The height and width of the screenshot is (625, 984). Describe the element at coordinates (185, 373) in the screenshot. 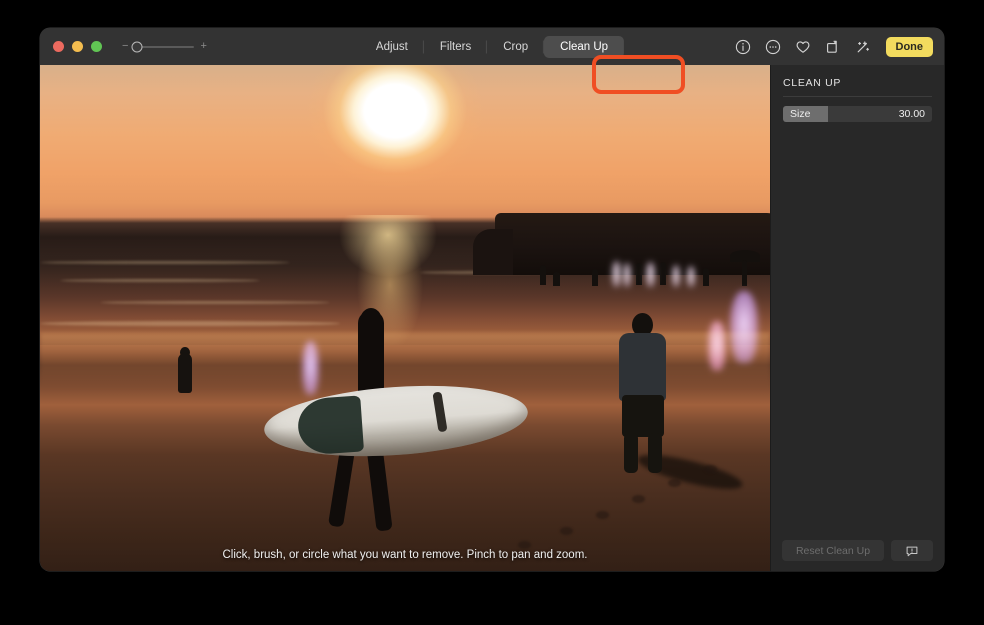

I see `wader-silhouette` at that location.